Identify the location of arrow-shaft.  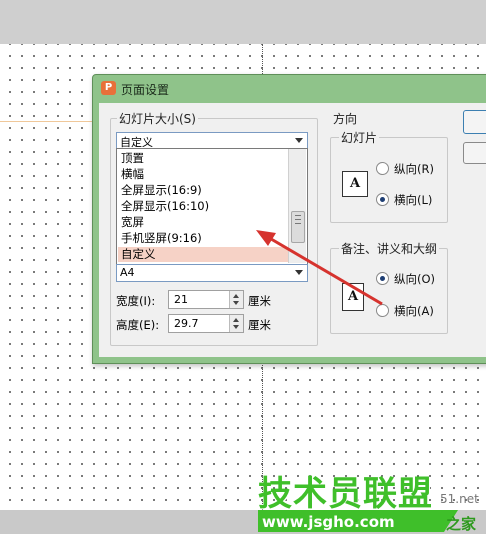
(324, 270).